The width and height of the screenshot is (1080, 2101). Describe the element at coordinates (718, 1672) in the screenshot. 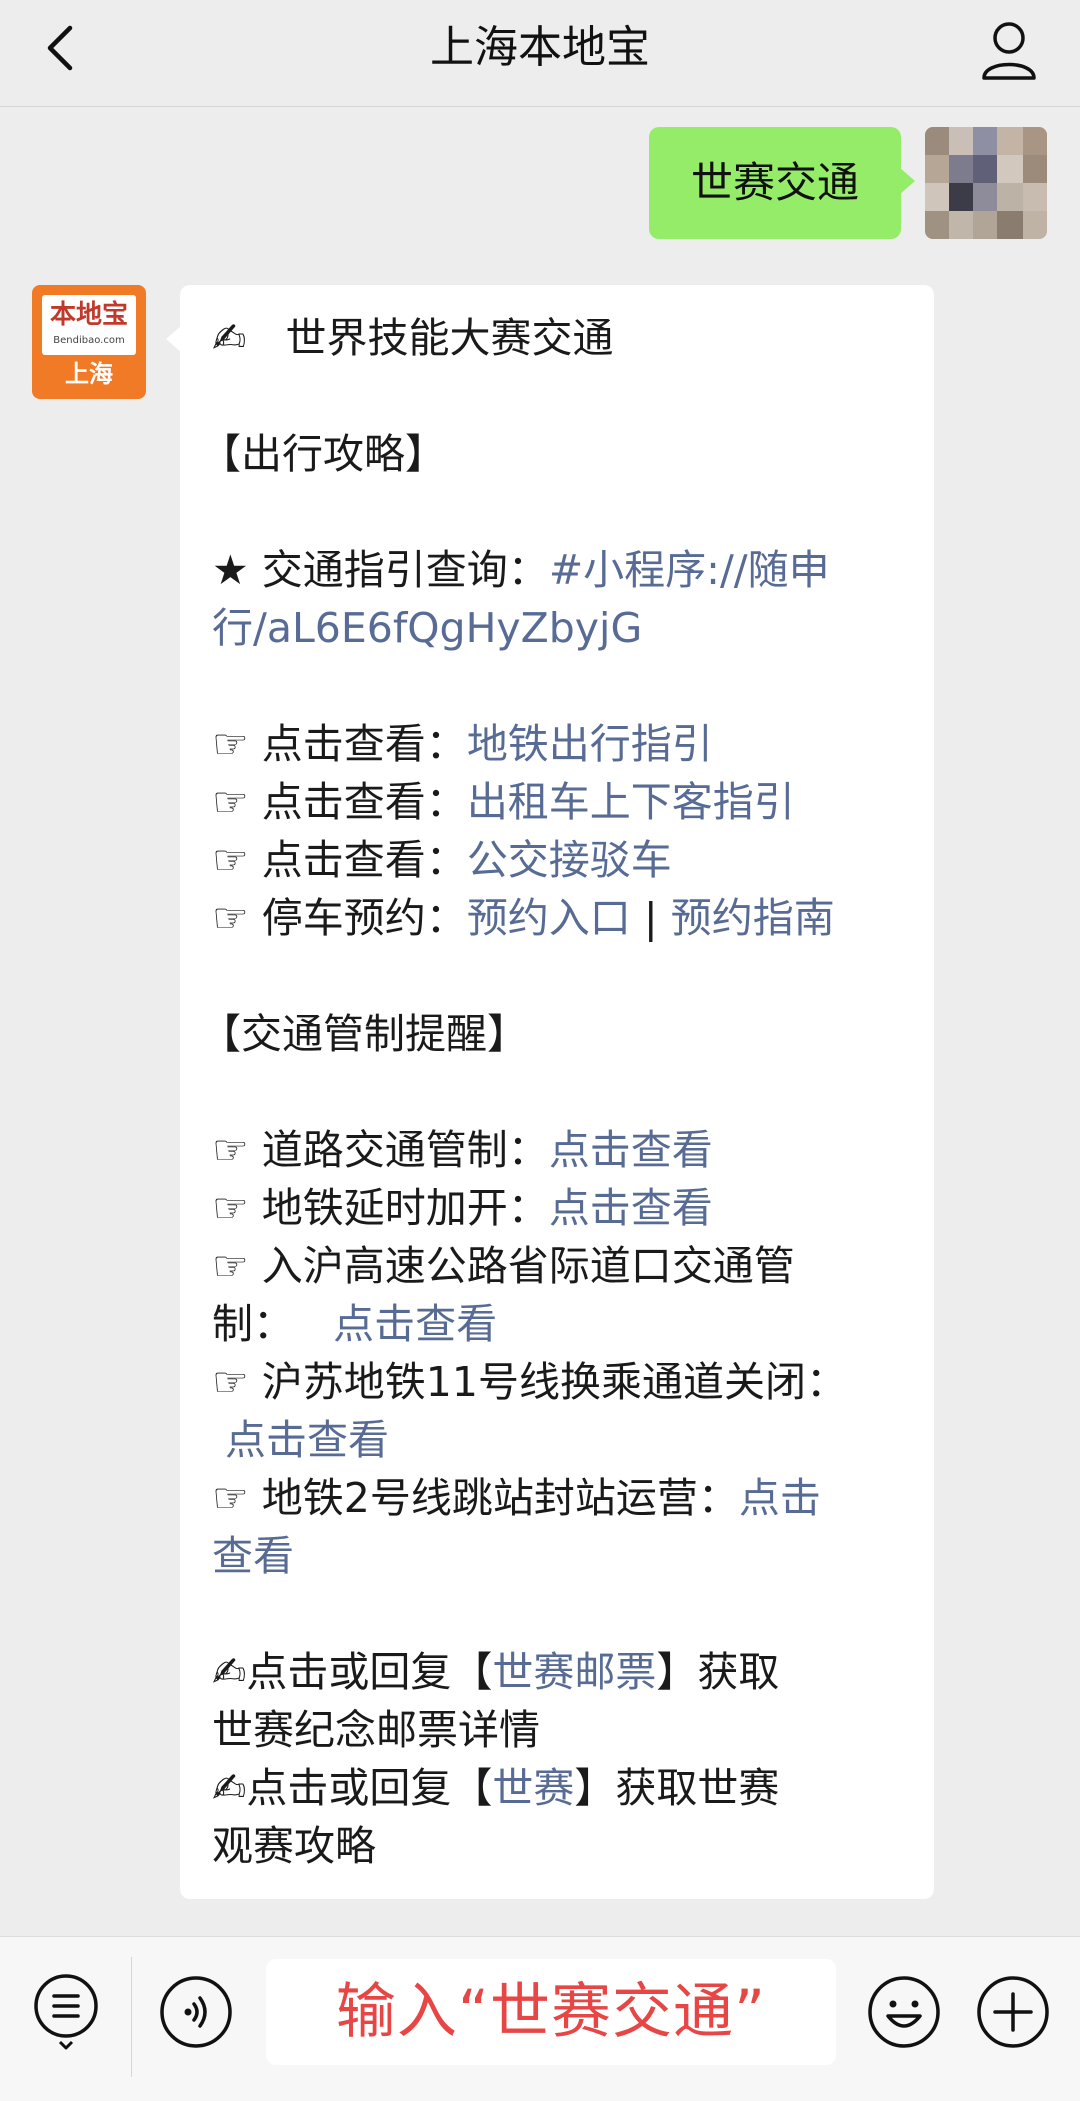

I see `reply-hint-text: 】获取` at that location.